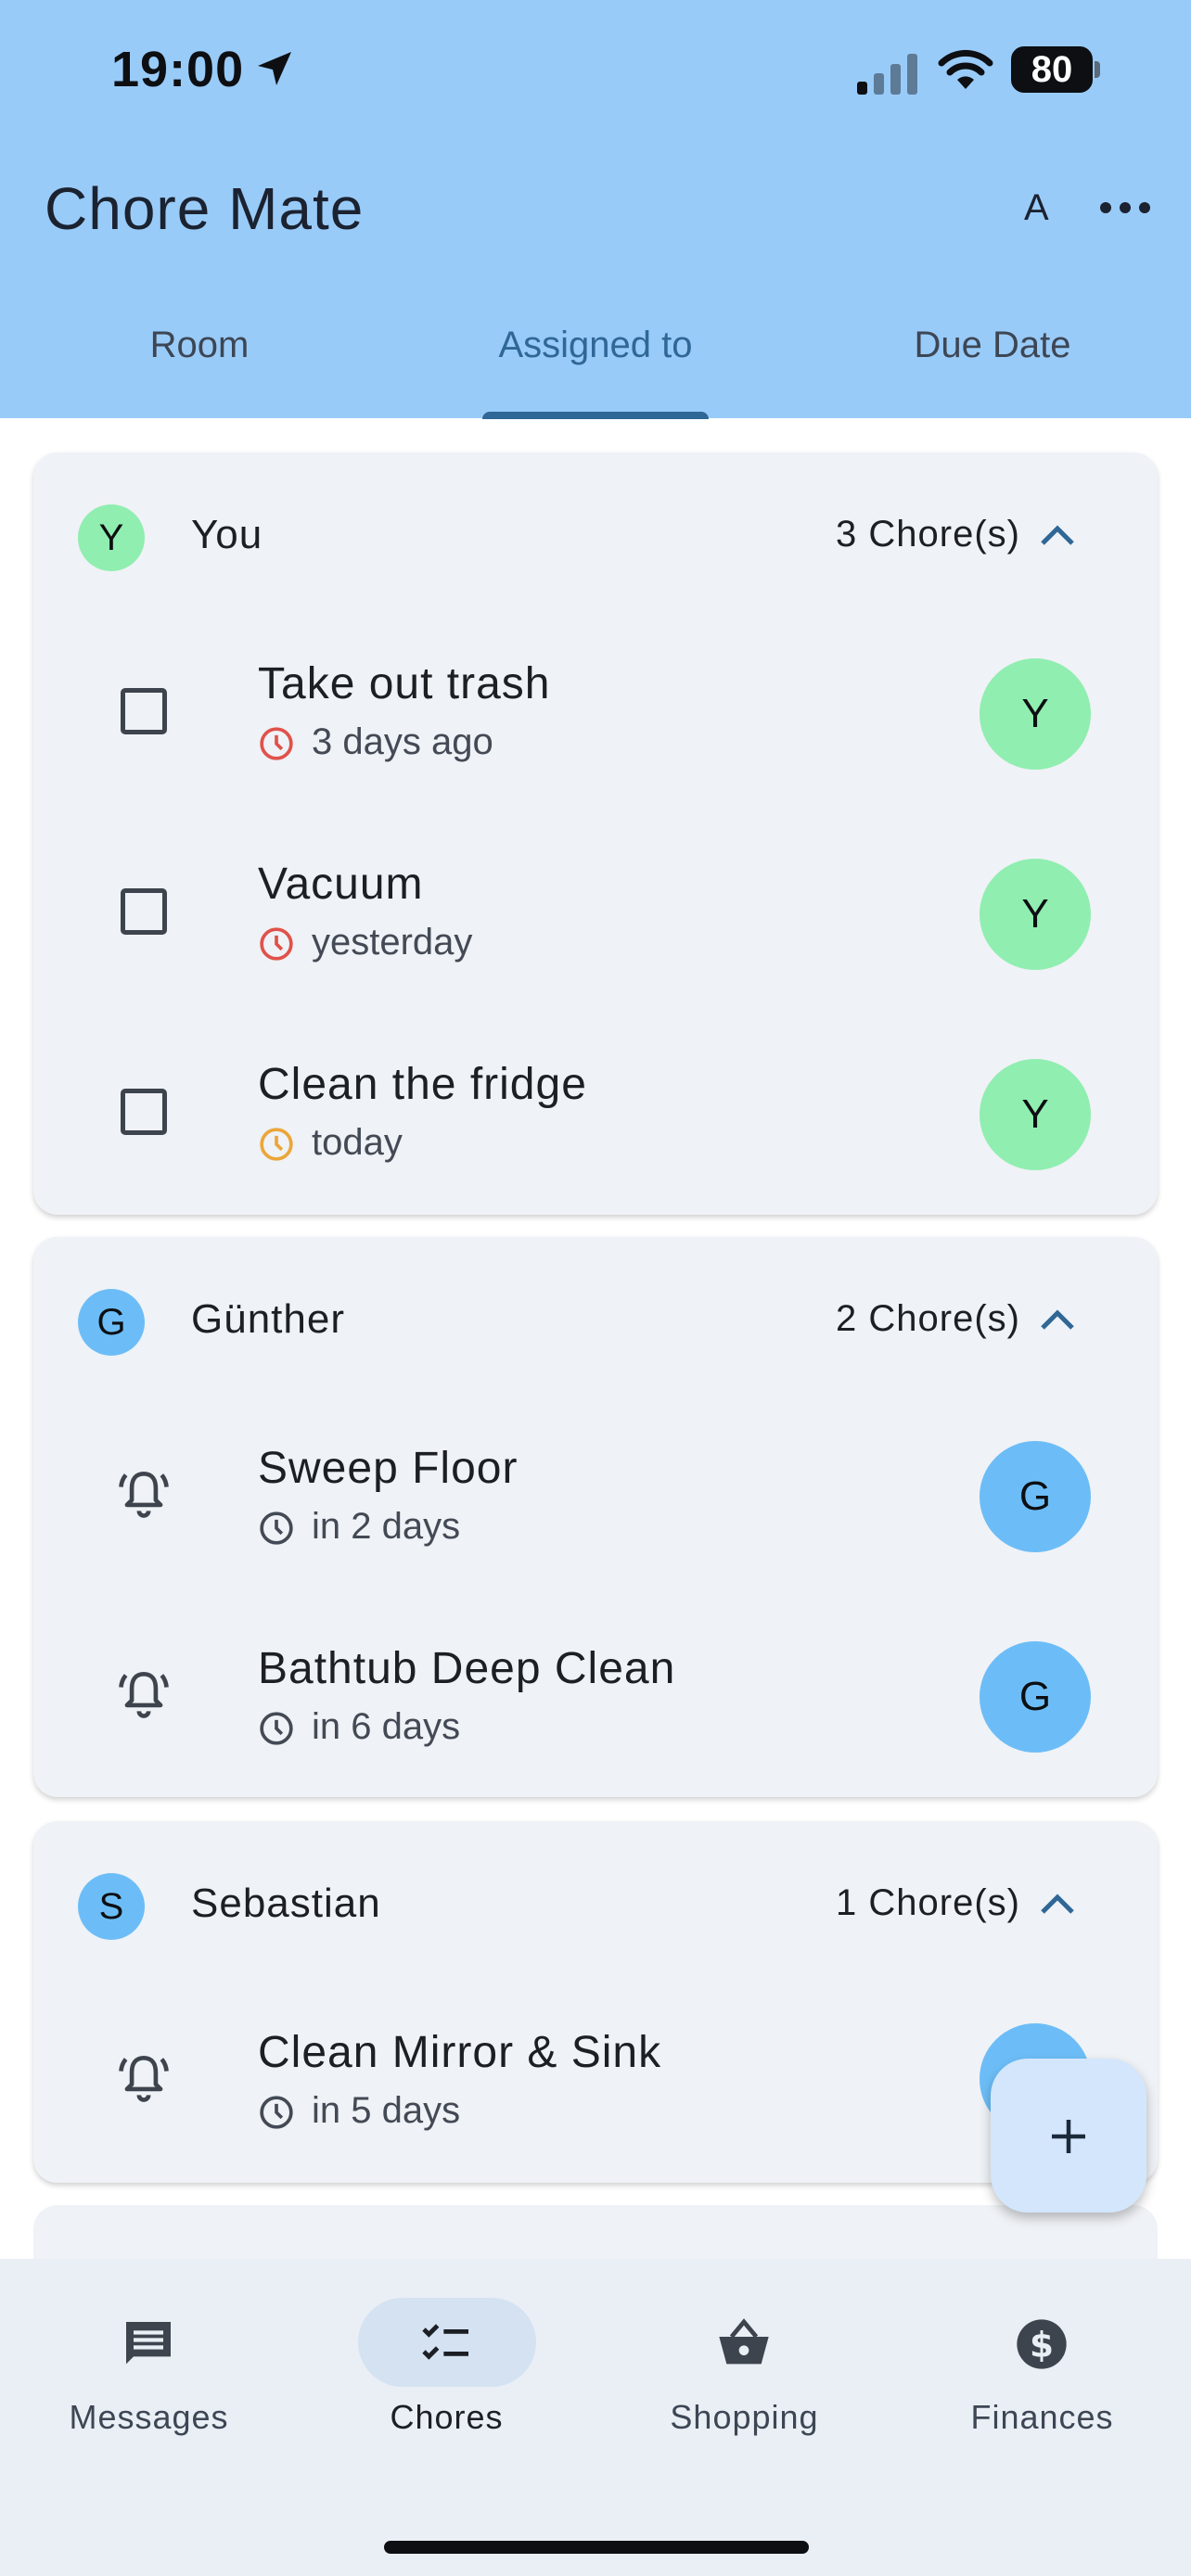 The height and width of the screenshot is (2576, 1191). What do you see at coordinates (445, 2342) in the screenshot?
I see `chores-icon` at bounding box center [445, 2342].